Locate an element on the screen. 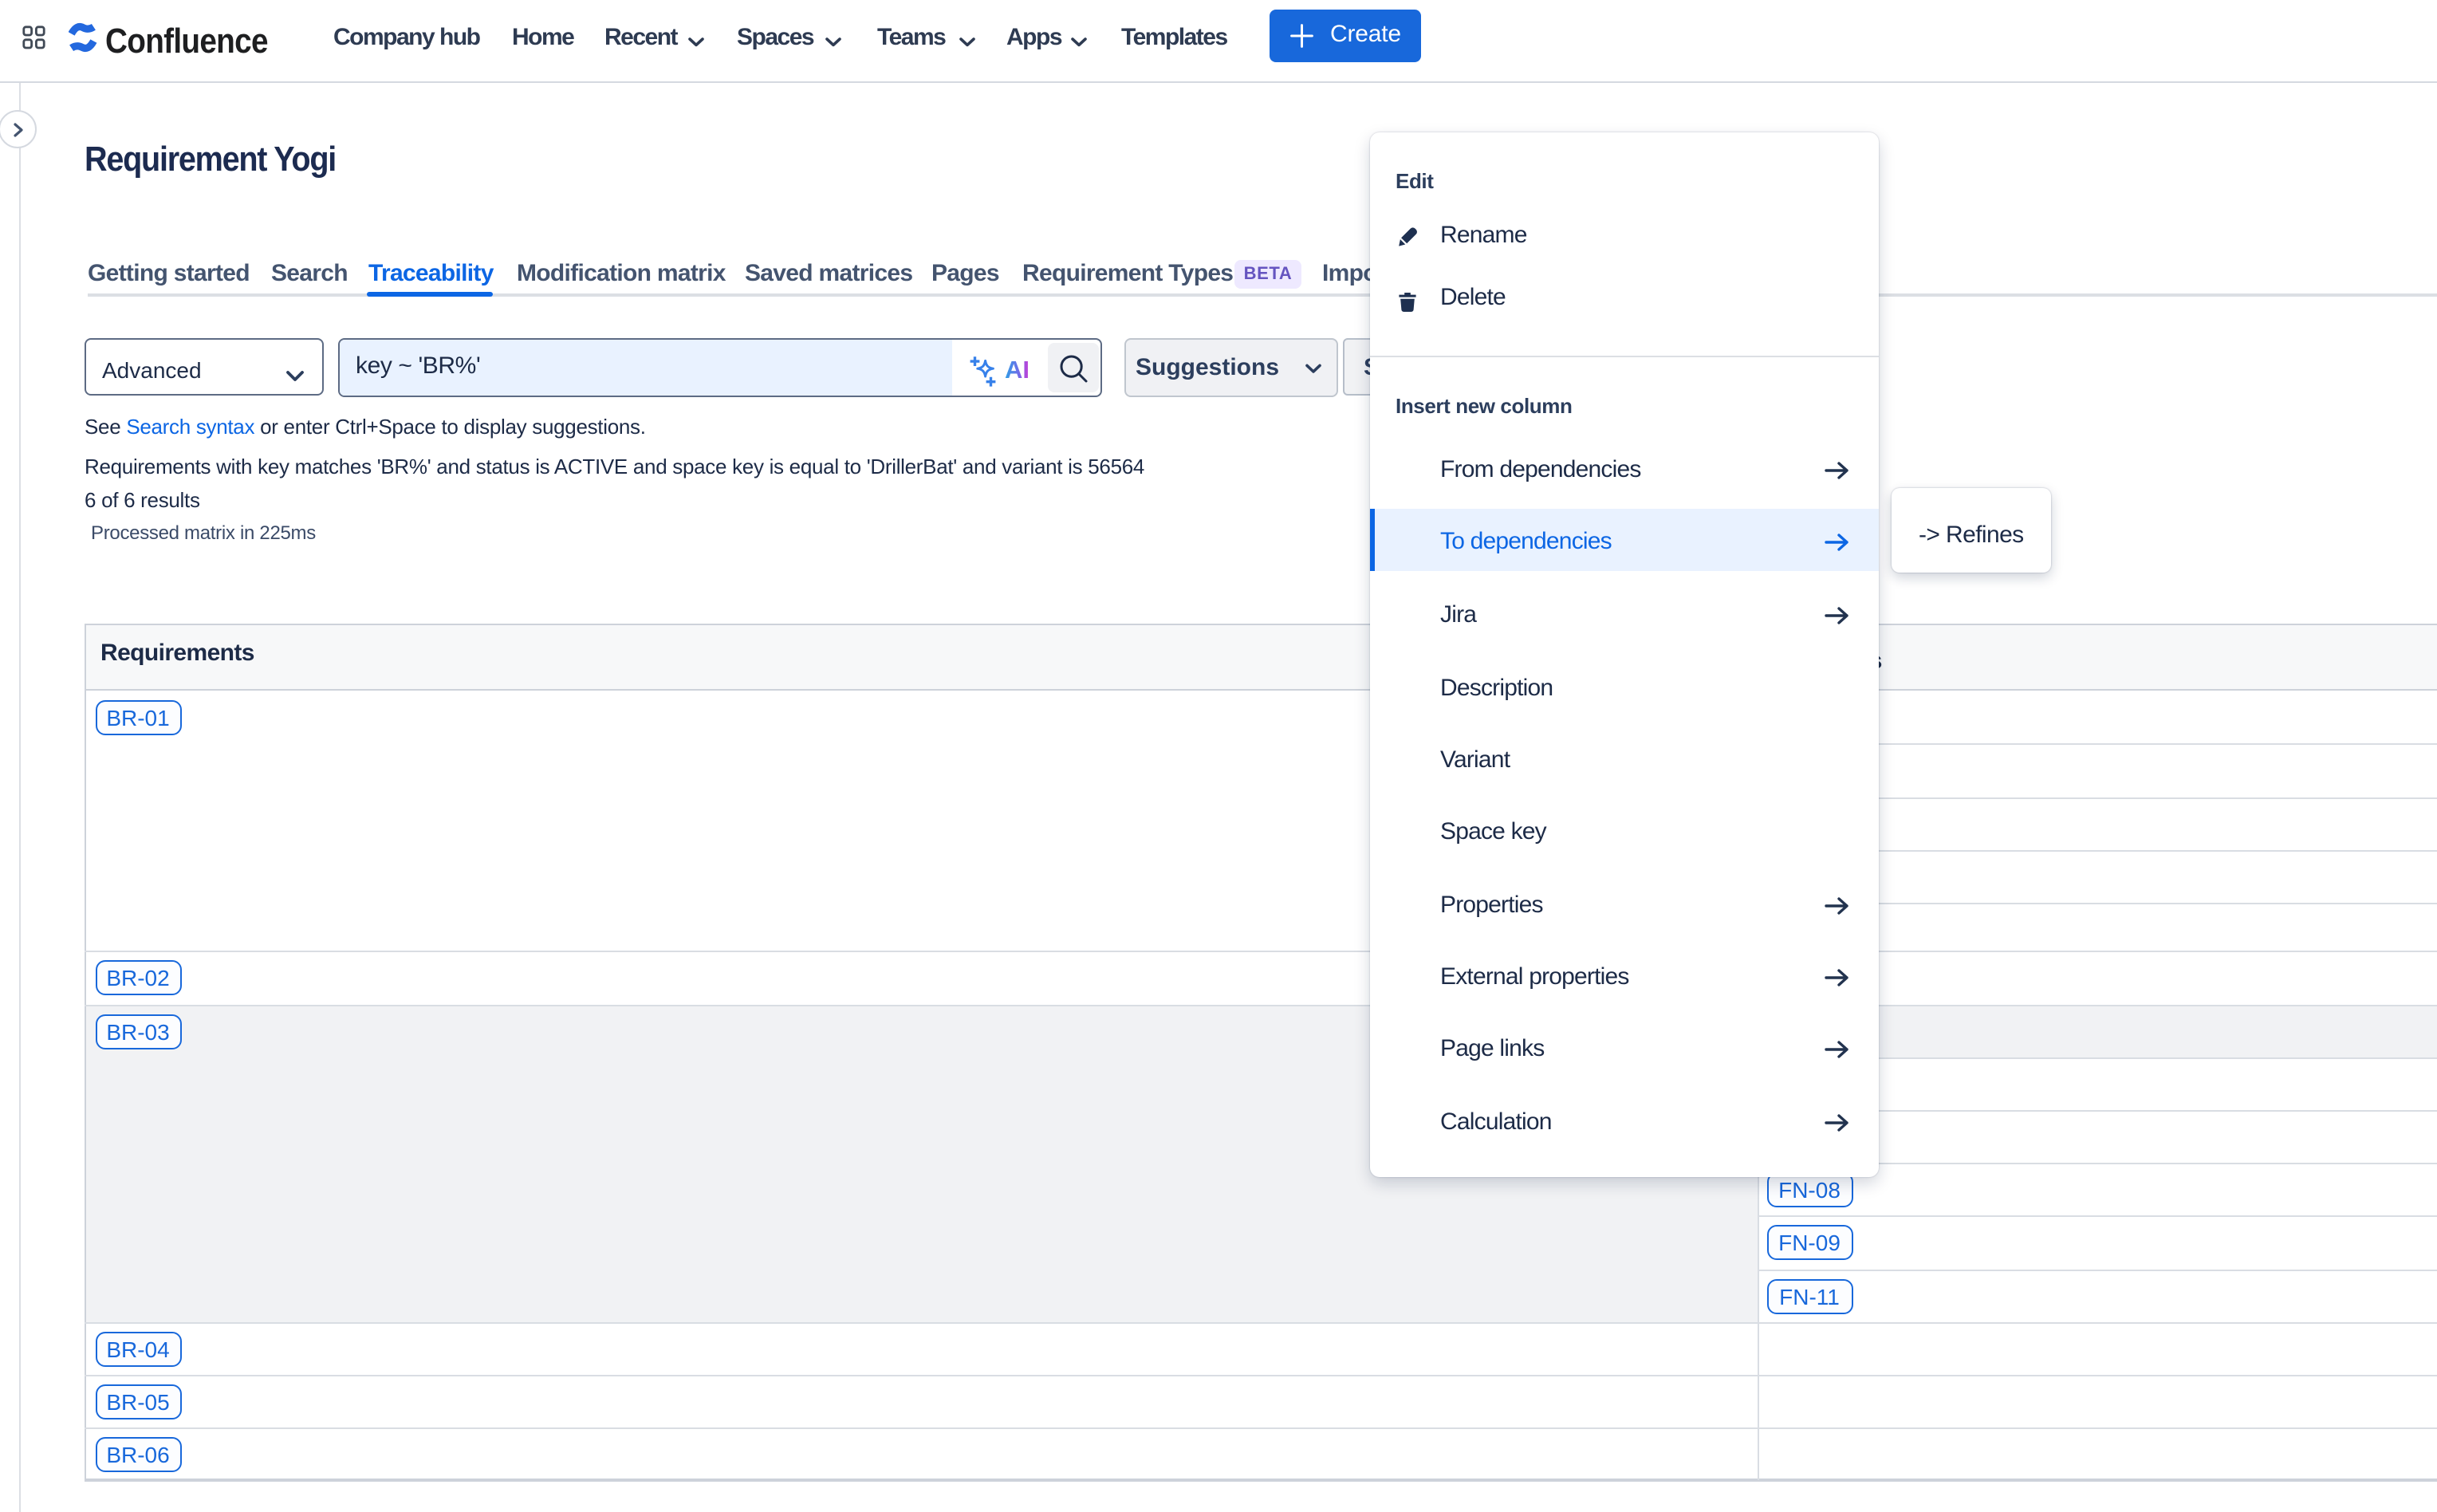 This screenshot has height=1512, width=2437. svg-text: AI is located at coordinates (1018, 370).